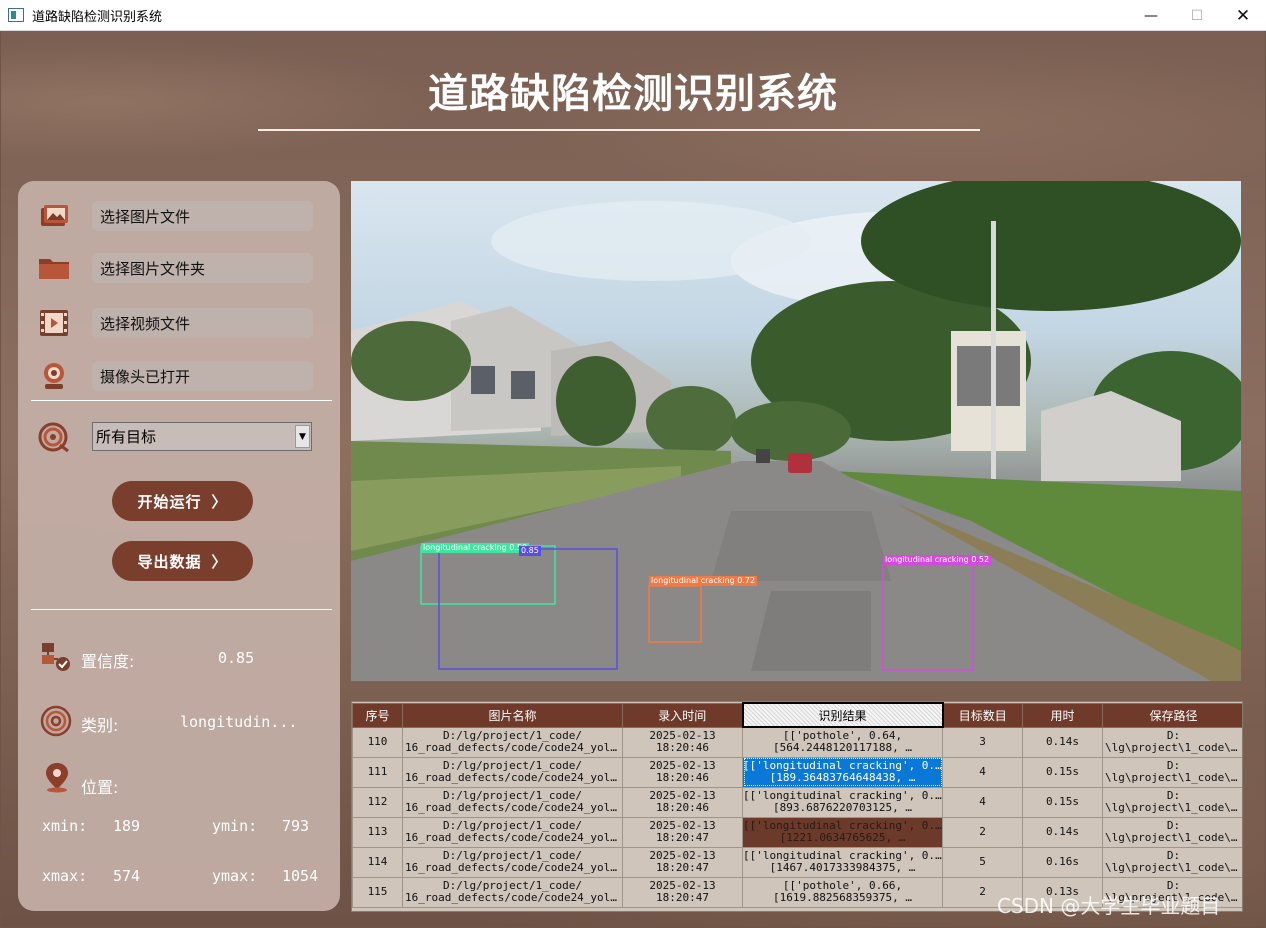 The image size is (1266, 928). Describe the element at coordinates (377, 892) in the screenshot. I see `cell-index: 115` at that location.